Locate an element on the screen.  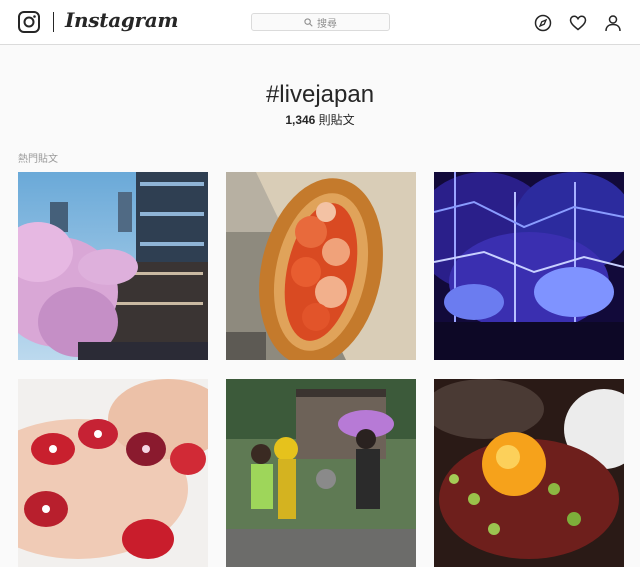
brand-wordmark: Instagram is located at coordinates (122, 20).